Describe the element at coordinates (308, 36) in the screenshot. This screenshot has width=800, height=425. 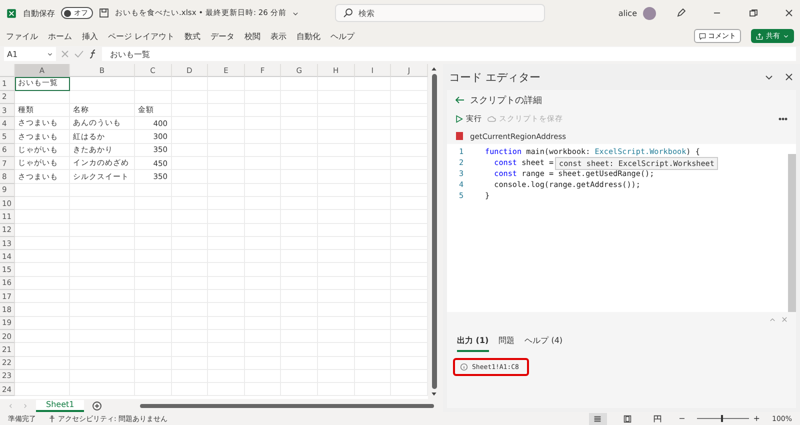
I see `menu-item: 自動化` at that location.